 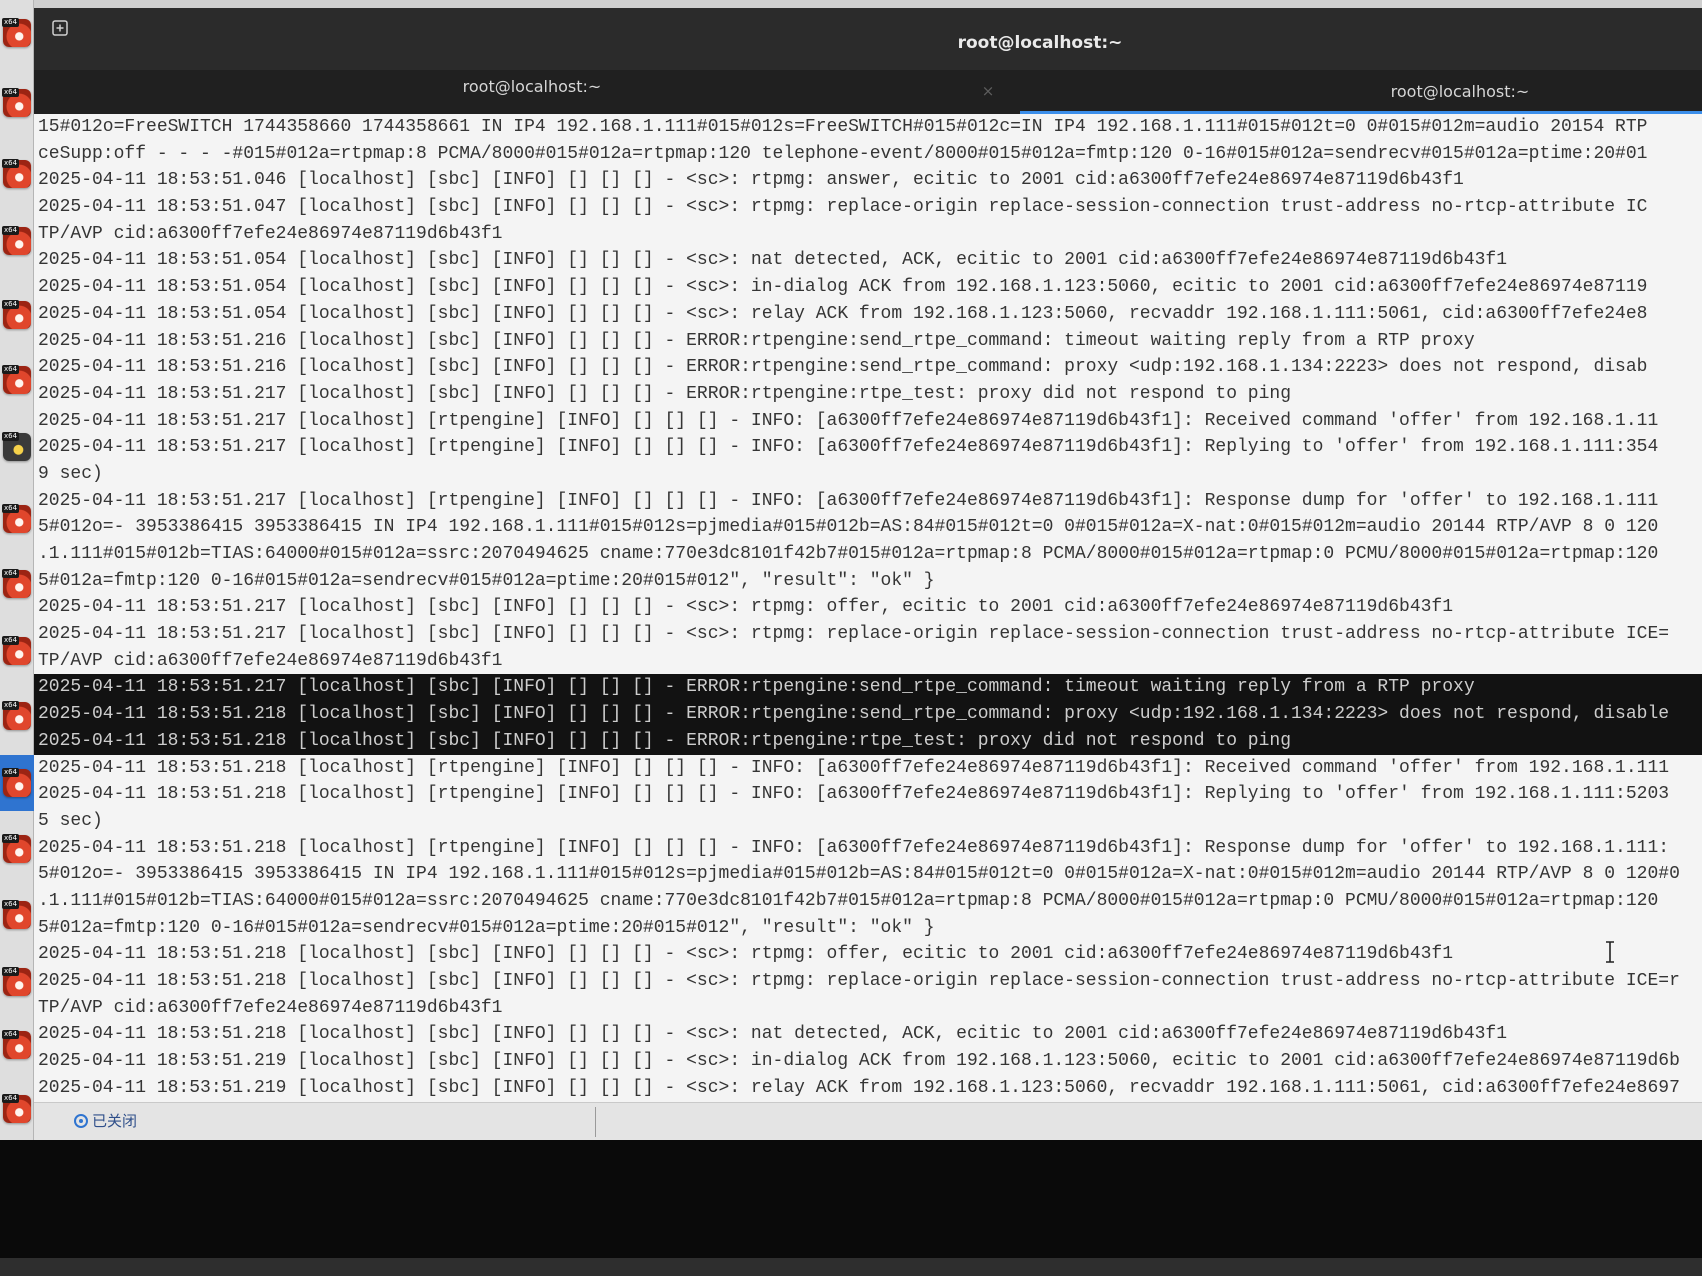 What do you see at coordinates (988, 91) in the screenshot?
I see `close-icon: ×` at bounding box center [988, 91].